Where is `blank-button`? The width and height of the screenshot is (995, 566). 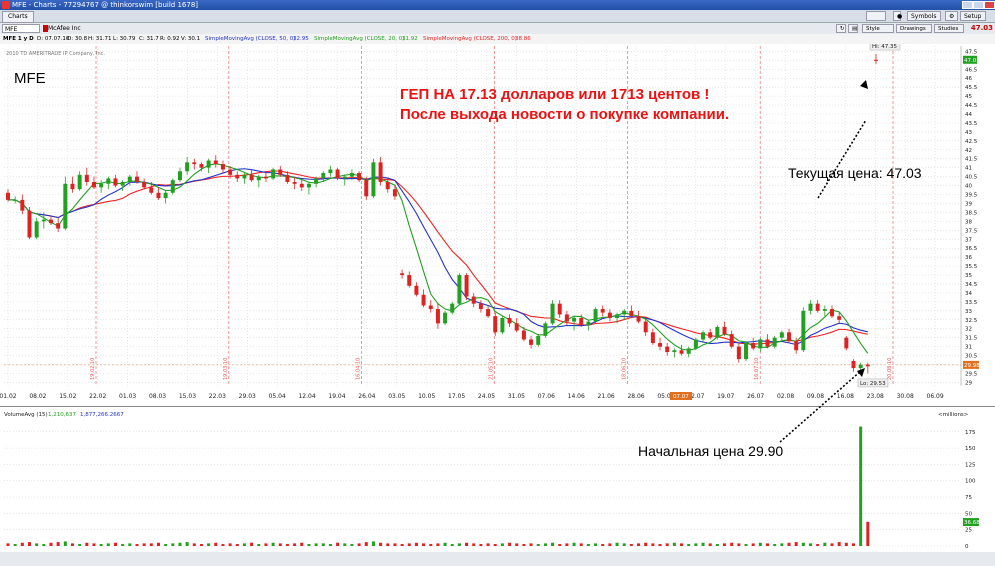
blank-button is located at coordinates (876, 16).